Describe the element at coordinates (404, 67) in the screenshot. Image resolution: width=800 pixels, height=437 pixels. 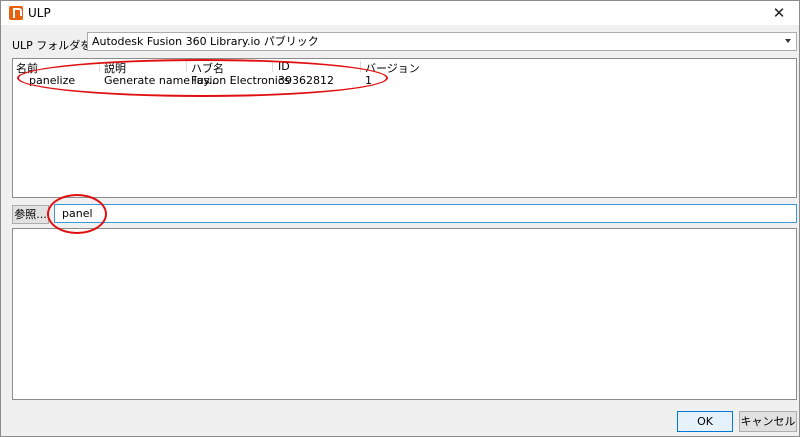
I see `table-header: 名前 説明 ハブ名 ID バージョン` at that location.